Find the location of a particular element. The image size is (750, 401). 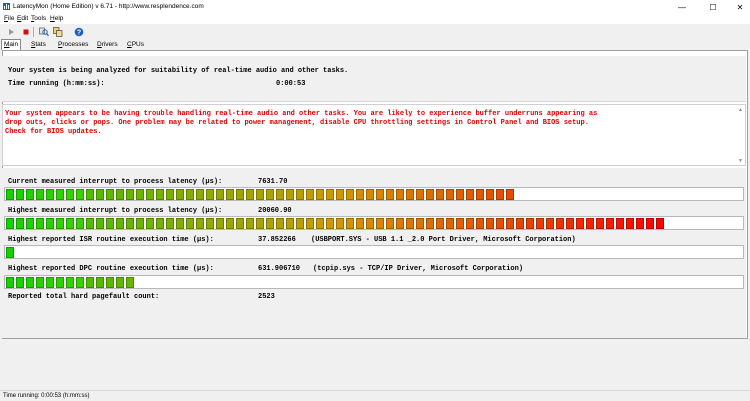

scroll-up-arrow-icon: ▲ is located at coordinates (740, 110).